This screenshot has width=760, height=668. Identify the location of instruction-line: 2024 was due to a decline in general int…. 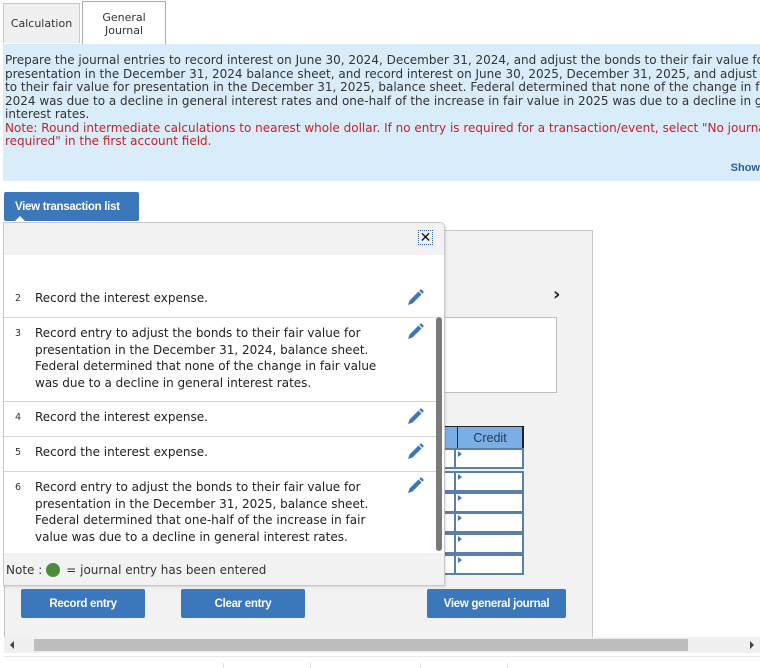
(382, 100).